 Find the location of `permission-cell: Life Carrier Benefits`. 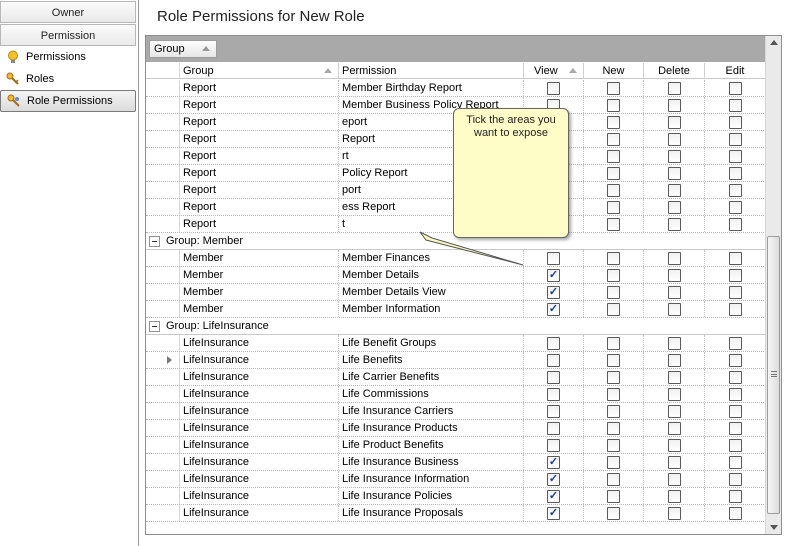

permission-cell: Life Carrier Benefits is located at coordinates (431, 377).